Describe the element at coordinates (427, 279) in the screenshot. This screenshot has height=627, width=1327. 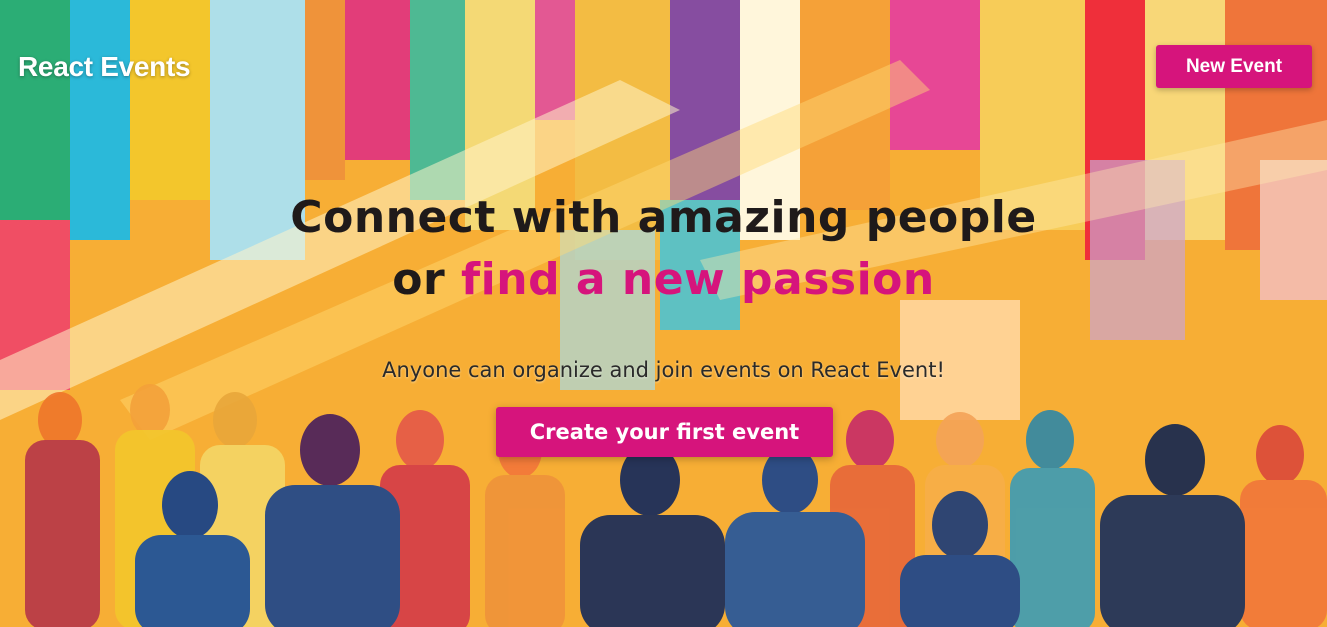
I see `hero-headline-prefix: or` at that location.